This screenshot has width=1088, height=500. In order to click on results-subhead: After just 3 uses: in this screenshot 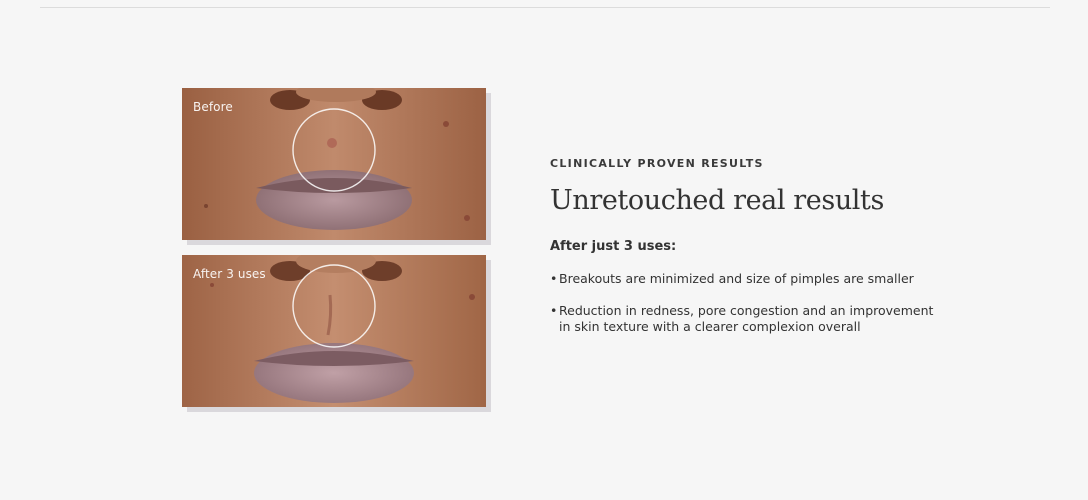, I will do `click(613, 247)`.